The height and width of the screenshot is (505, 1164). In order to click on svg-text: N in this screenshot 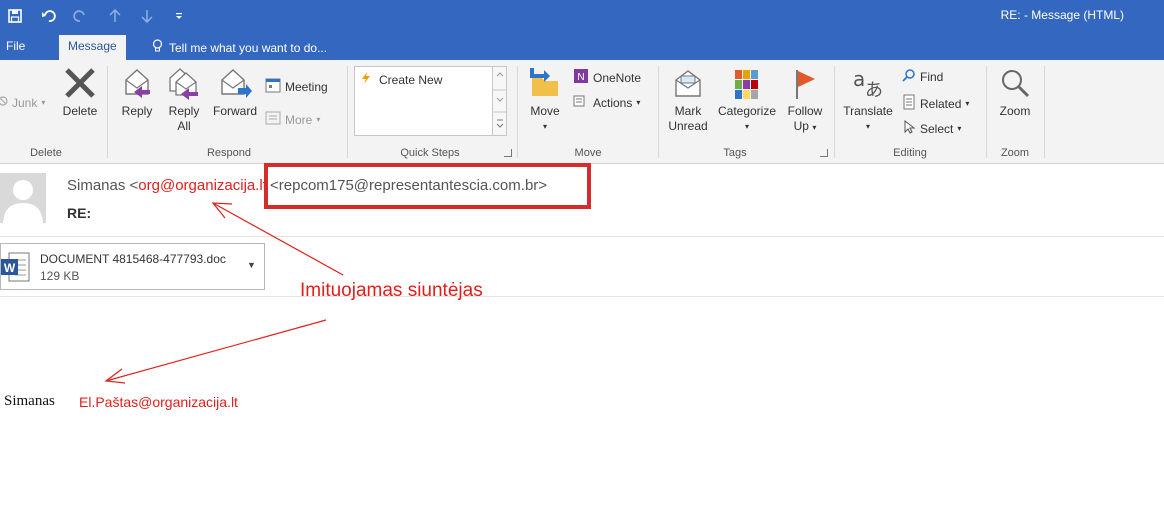, I will do `click(580, 77)`.